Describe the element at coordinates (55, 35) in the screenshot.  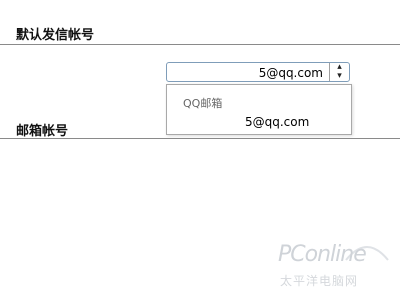
I see `default-sender-account-title: 默认发信帐号` at that location.